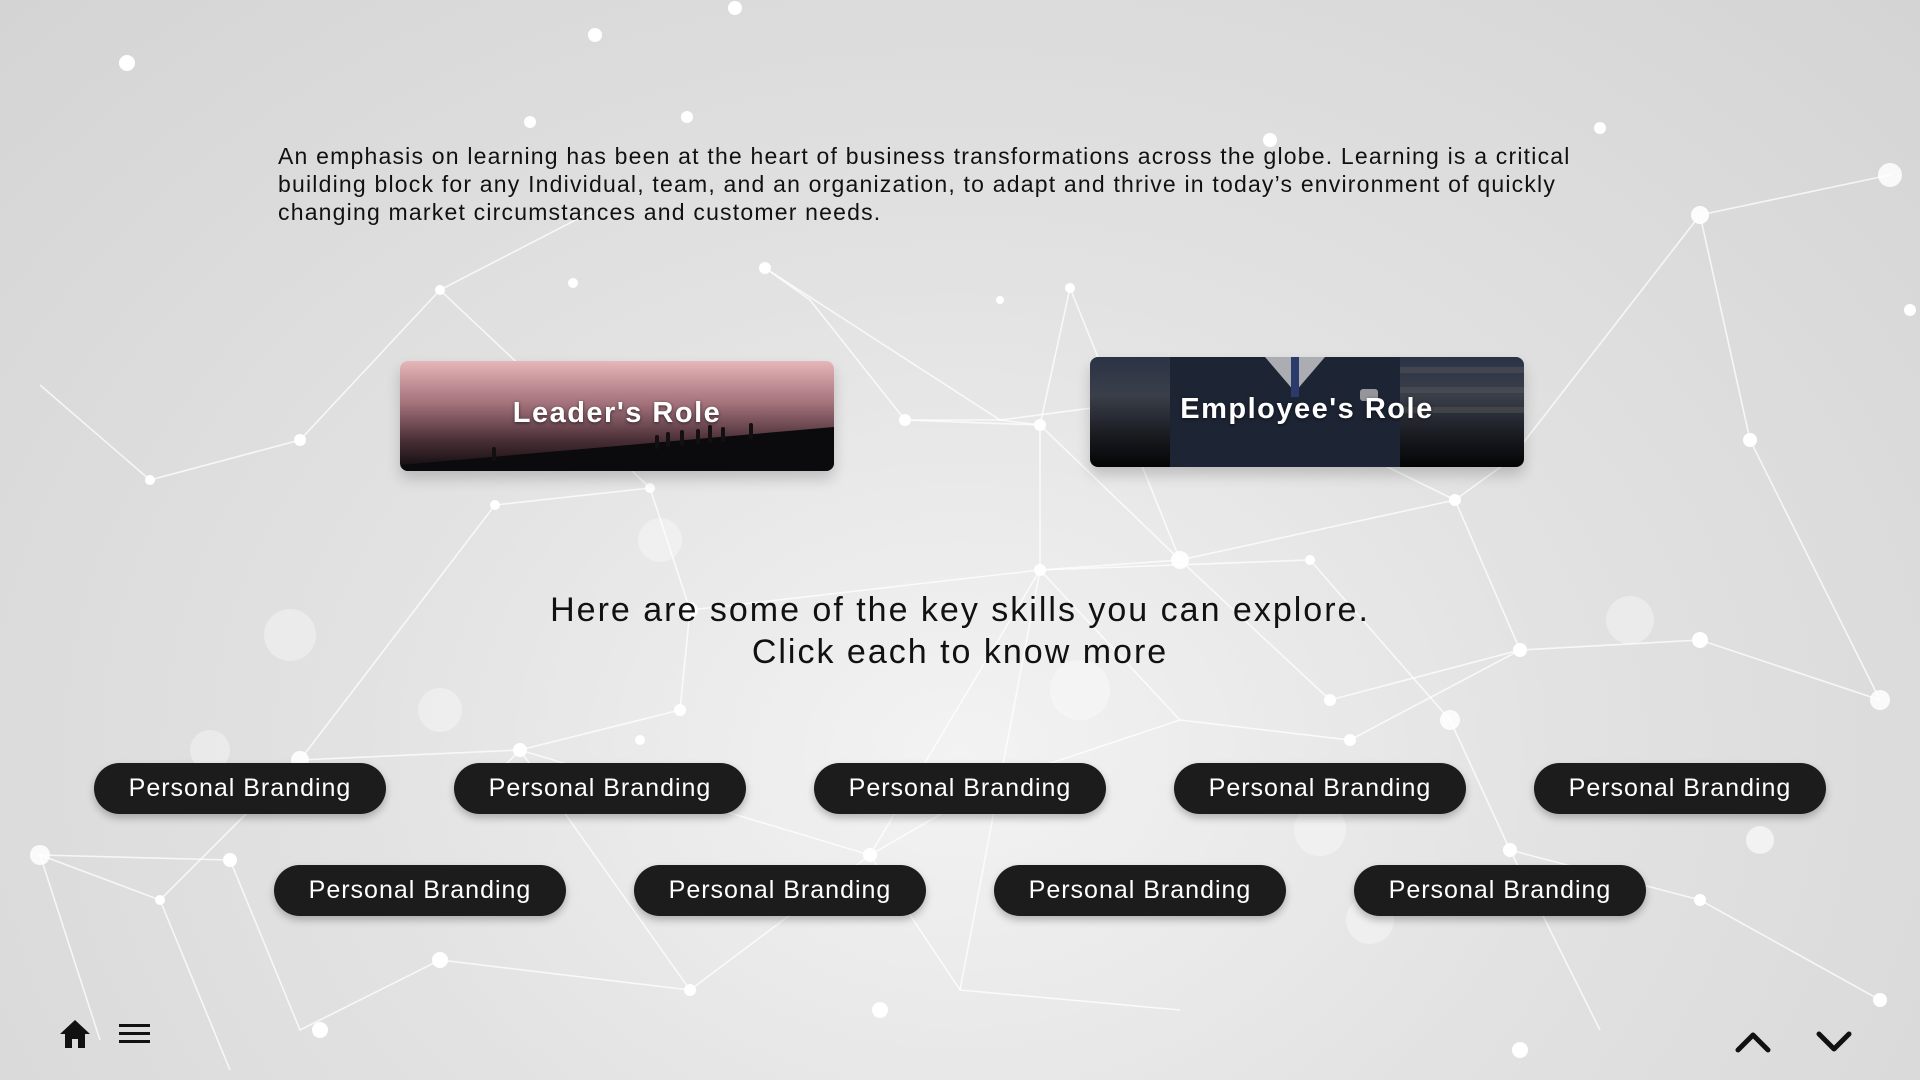 The width and height of the screenshot is (1920, 1080). Describe the element at coordinates (617, 413) in the screenshot. I see `leaders-role-label: Leader's Role` at that location.